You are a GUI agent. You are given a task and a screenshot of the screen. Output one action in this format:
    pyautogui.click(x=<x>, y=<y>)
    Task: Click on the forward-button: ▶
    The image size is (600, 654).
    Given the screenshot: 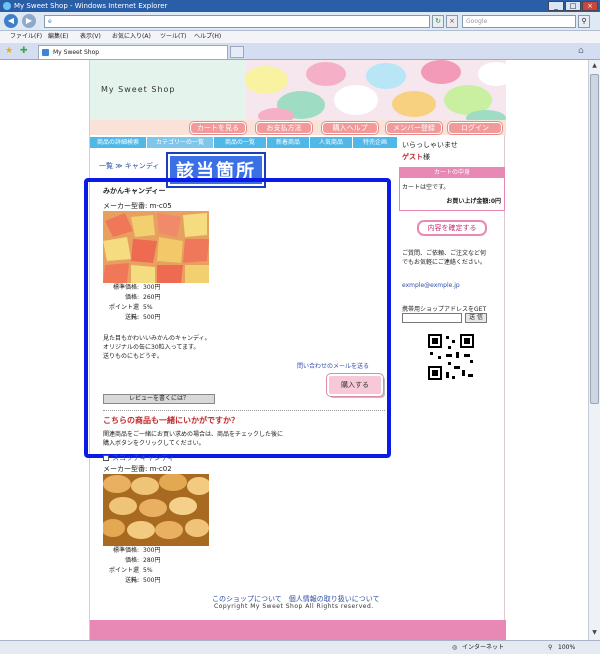 What is the action you would take?
    pyautogui.click(x=29, y=21)
    